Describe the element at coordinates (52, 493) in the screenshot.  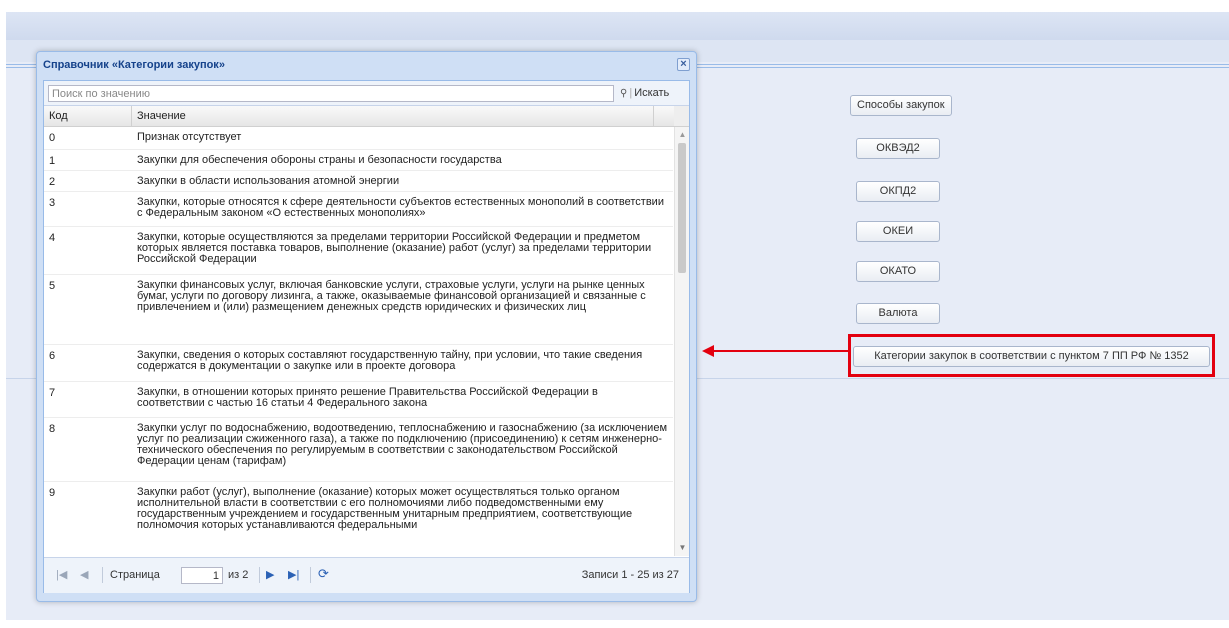
I see `cell-code: 9` at that location.